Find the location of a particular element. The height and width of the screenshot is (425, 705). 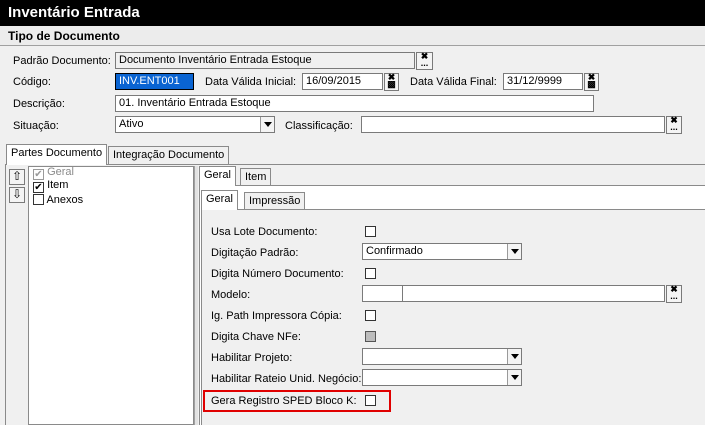

codigo-input: INV.ENT001 is located at coordinates (154, 81).